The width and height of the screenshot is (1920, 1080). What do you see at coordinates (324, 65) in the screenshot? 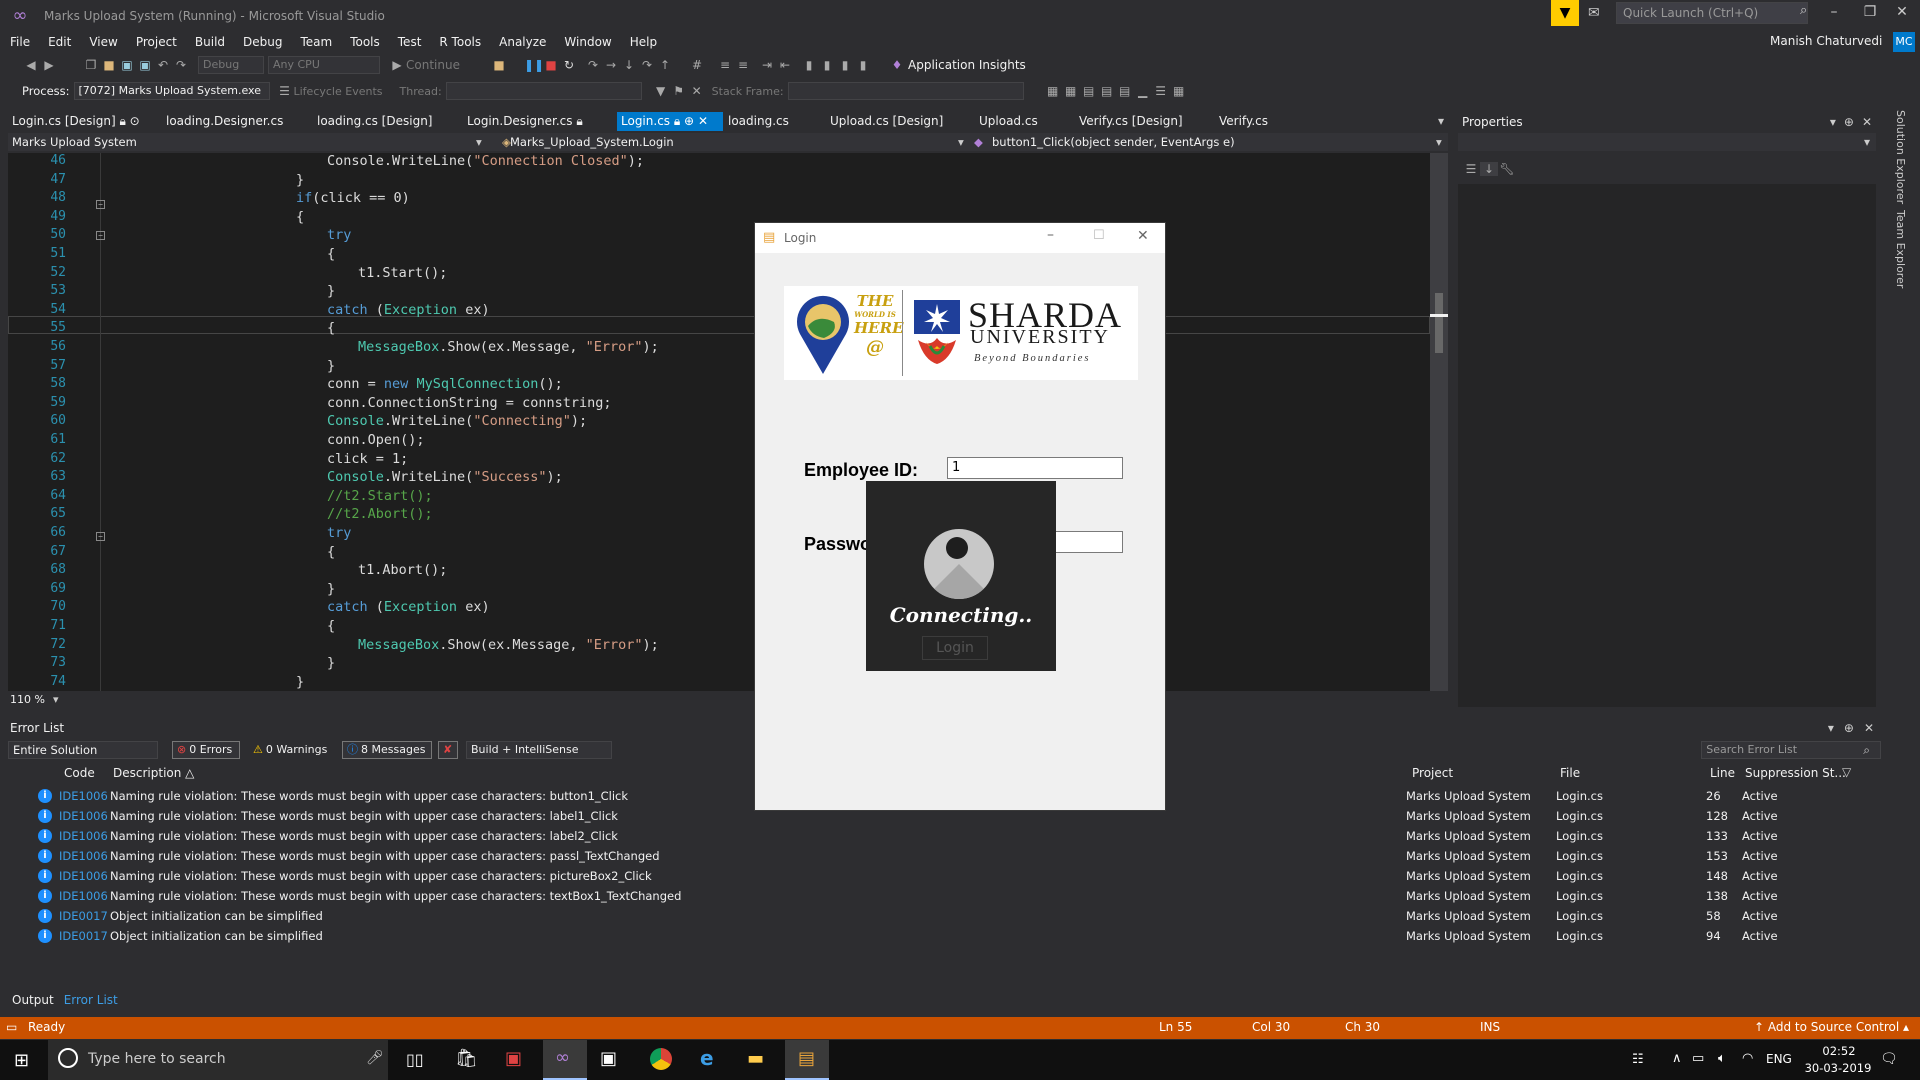
I see `platform-select: Any CPU` at bounding box center [324, 65].